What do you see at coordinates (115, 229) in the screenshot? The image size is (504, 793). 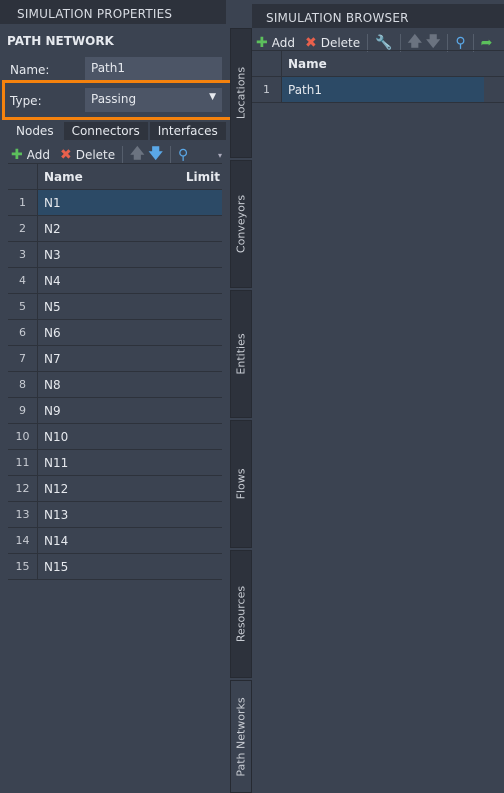 I see `table-row: 2 N2` at bounding box center [115, 229].